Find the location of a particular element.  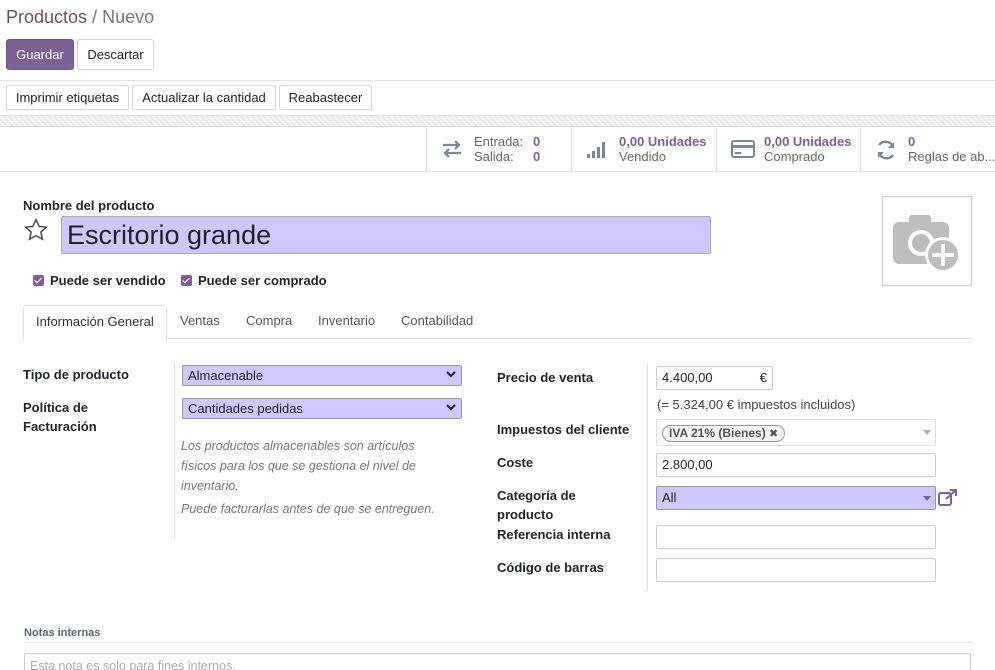

can-be-sold-checkbox: Puede ser vendido is located at coordinates (99, 281).